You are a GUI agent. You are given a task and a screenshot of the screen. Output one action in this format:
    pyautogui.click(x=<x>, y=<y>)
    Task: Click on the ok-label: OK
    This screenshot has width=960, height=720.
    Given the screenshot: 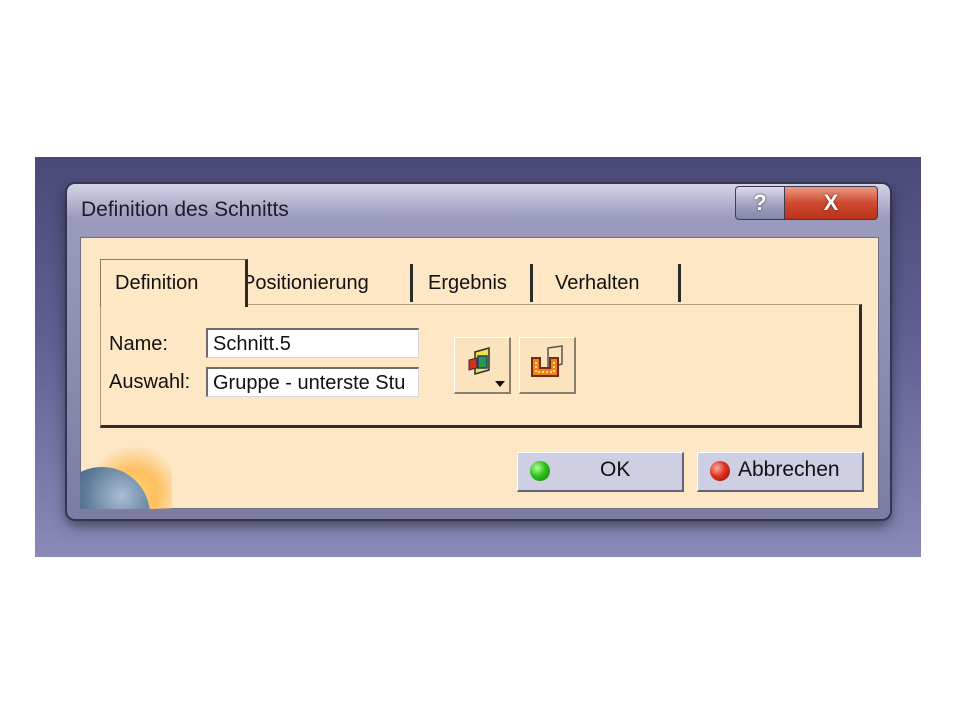 What is the action you would take?
    pyautogui.click(x=615, y=469)
    